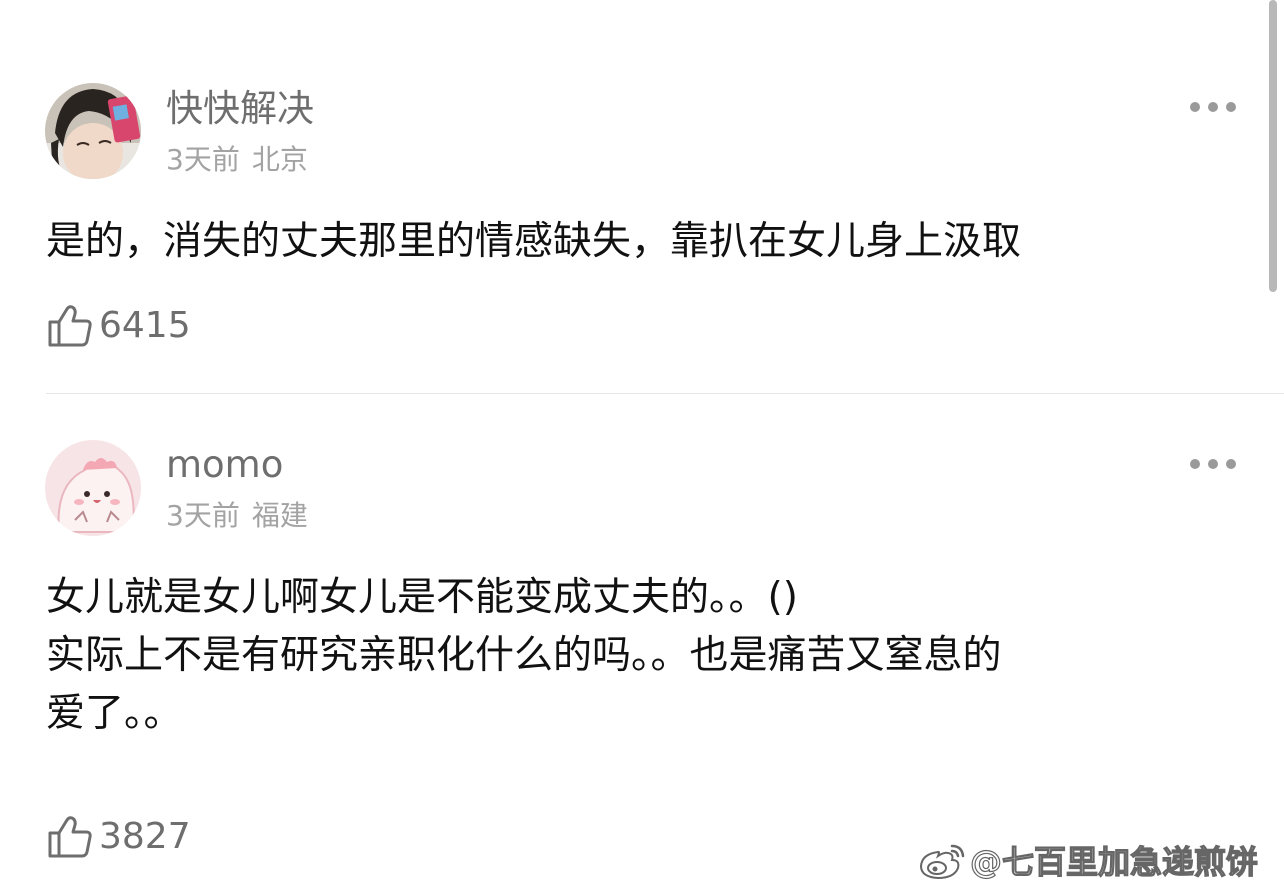  I want to click on cartoon-avatar-icon, so click(93, 488).